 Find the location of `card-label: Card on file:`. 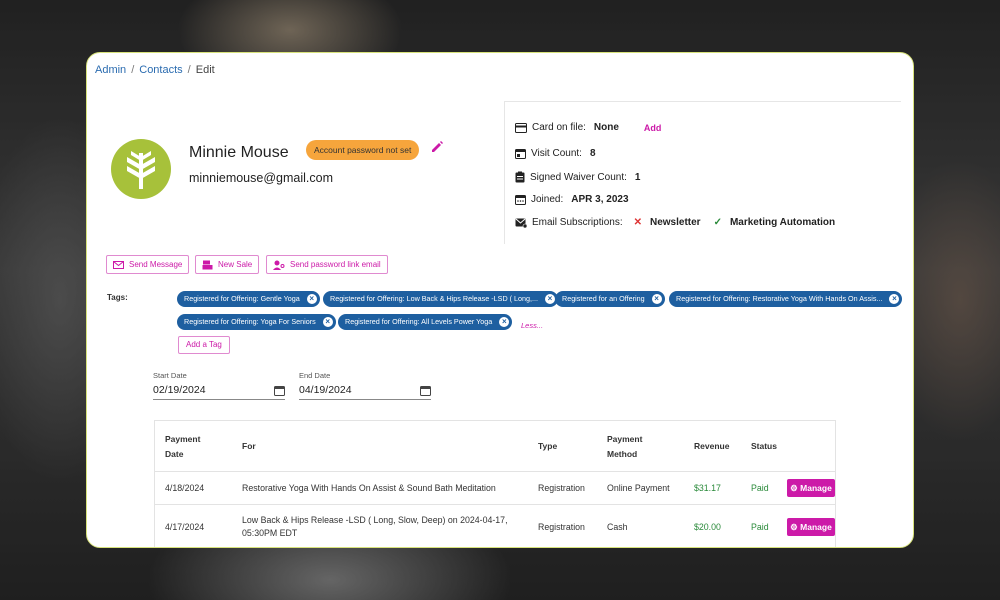

card-label: Card on file: is located at coordinates (559, 127).